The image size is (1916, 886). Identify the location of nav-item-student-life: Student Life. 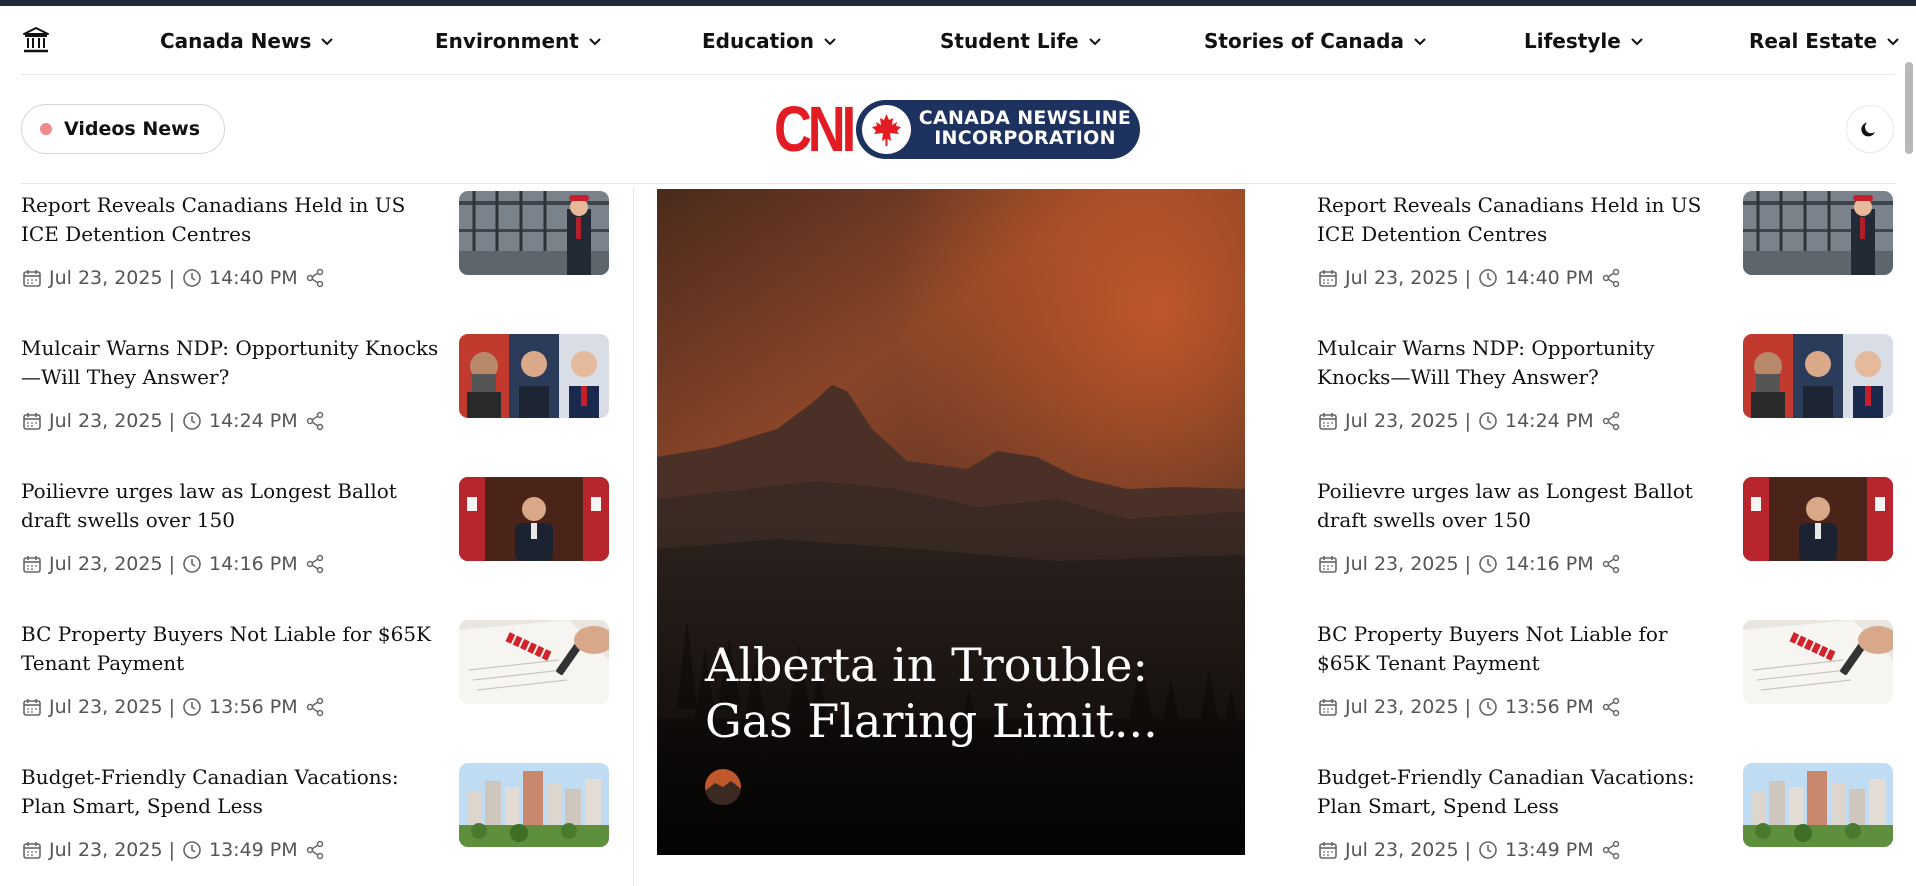
(1021, 41).